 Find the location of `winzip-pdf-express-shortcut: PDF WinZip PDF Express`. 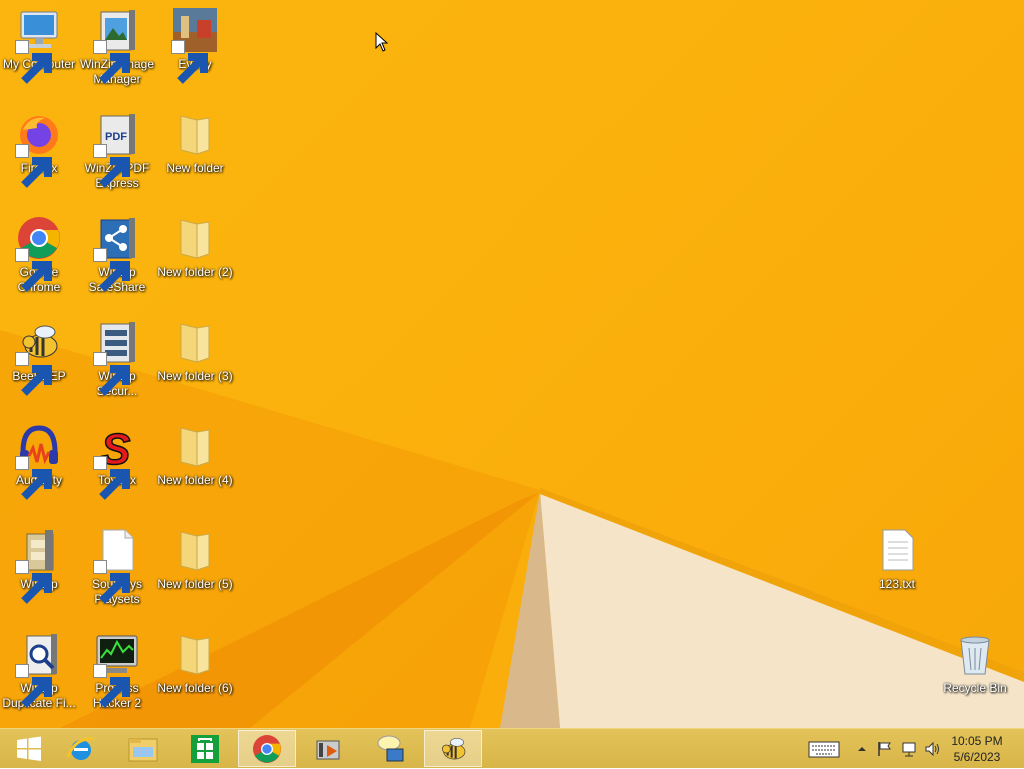

winzip-pdf-express-shortcut: PDF WinZip PDF Express is located at coordinates (117, 150).